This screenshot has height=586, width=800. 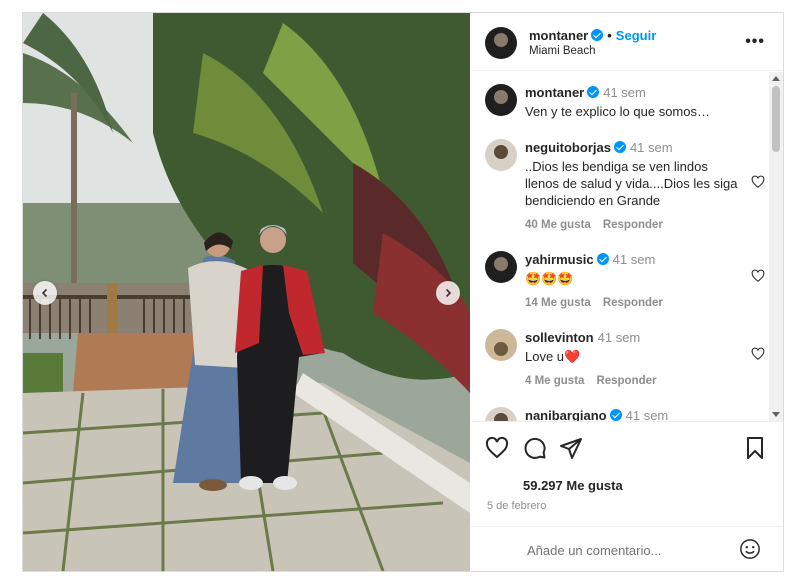 I want to click on comment-text: Love u❤️, so click(x=553, y=356).